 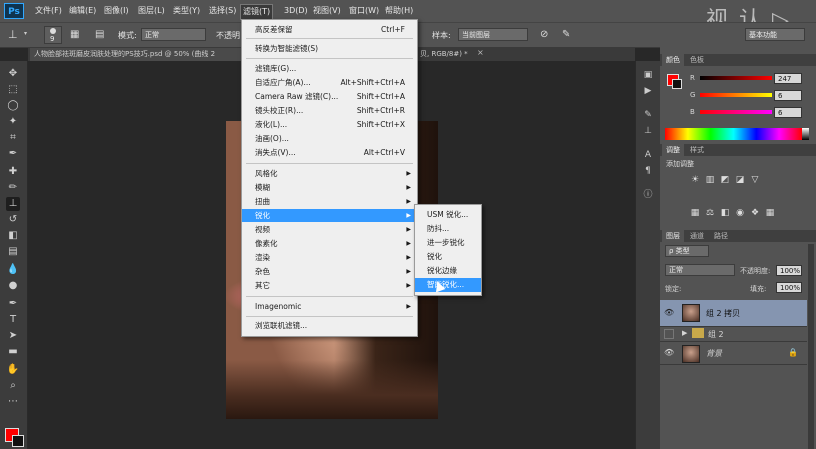 I want to click on pressure-icon: ✎, so click(x=568, y=34).